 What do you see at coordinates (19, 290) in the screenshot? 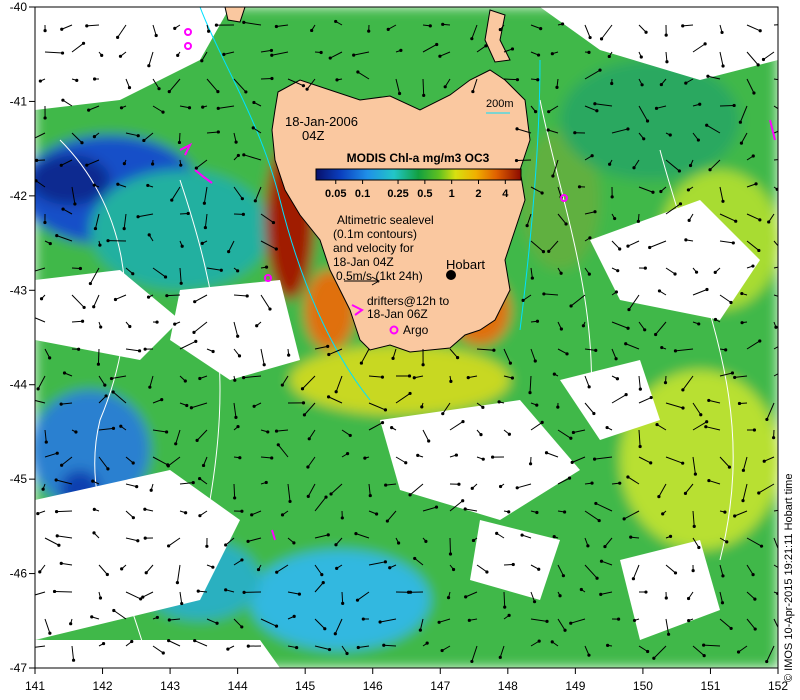
I see `lat-tick-label: -43` at bounding box center [19, 290].